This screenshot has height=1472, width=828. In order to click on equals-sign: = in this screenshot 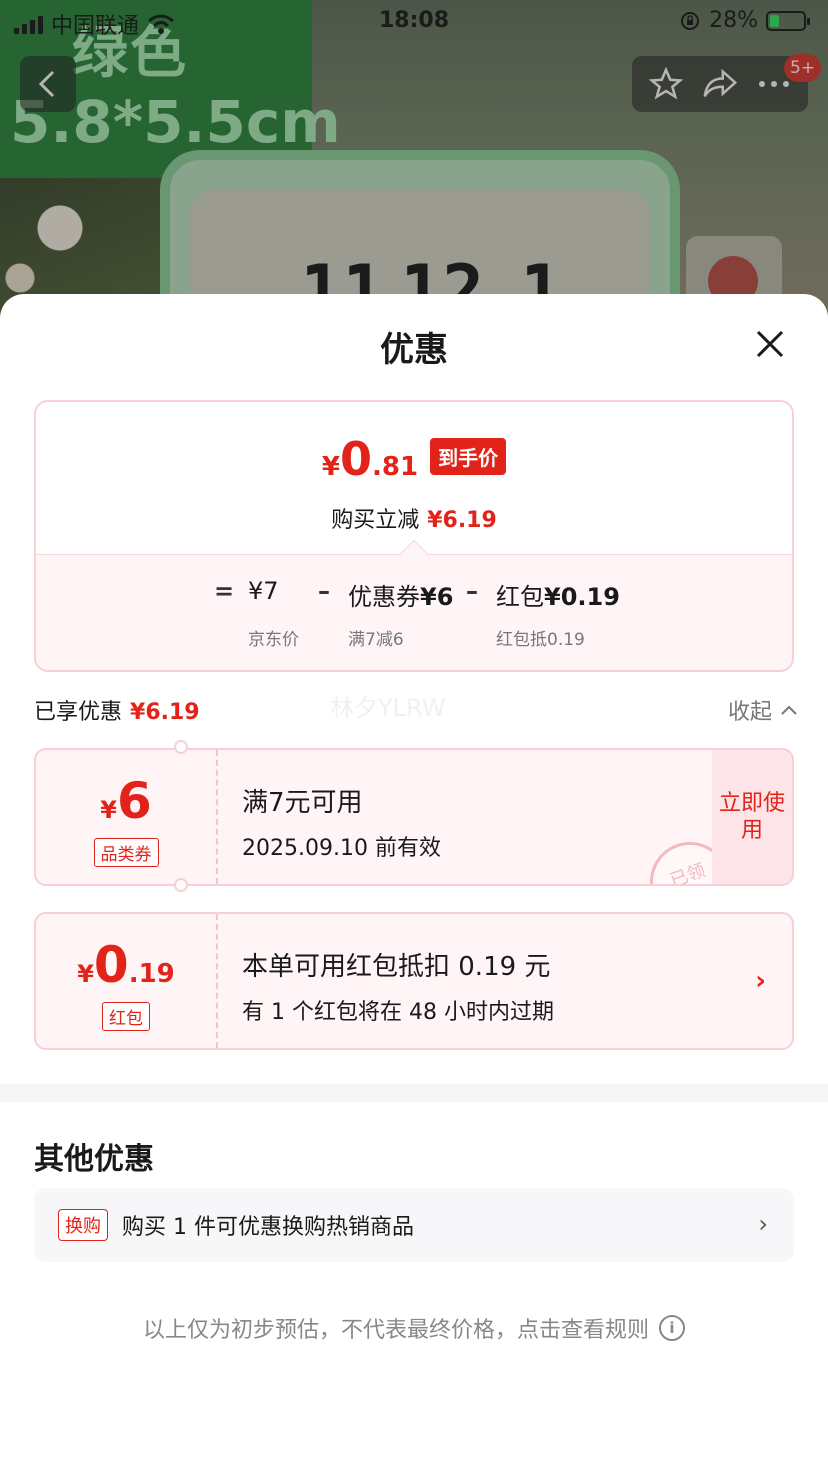, I will do `click(224, 591)`.